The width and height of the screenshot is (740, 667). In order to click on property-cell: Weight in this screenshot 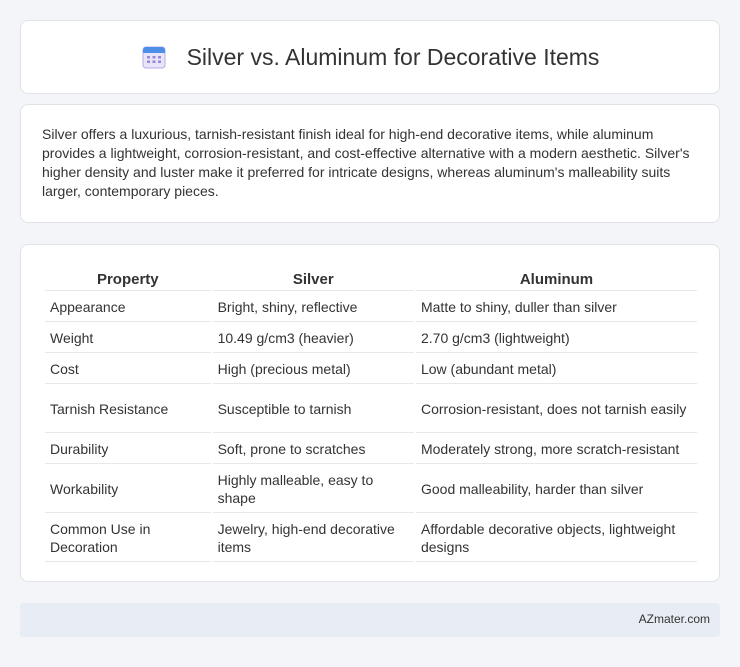, I will do `click(128, 338)`.